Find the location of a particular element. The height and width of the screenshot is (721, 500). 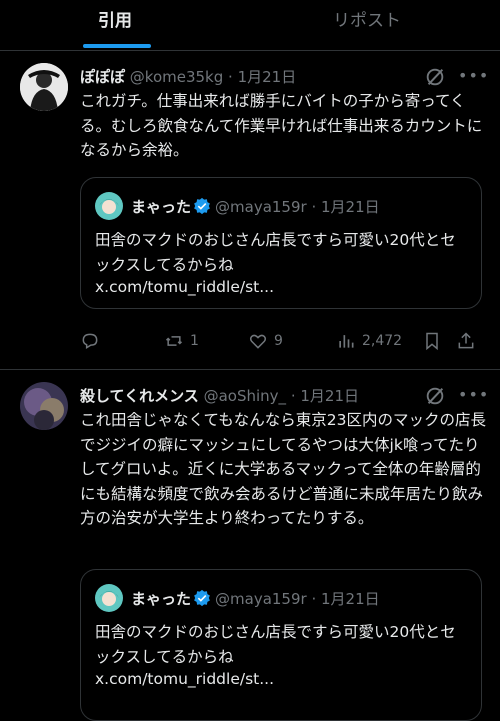

share-button is located at coordinates (466, 341).